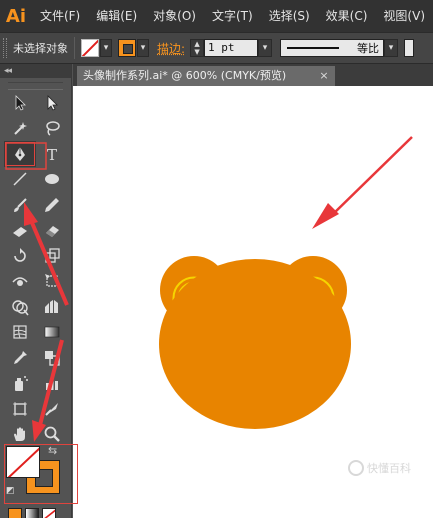  I want to click on stroke-weight-dropdown: ▾, so click(265, 48).